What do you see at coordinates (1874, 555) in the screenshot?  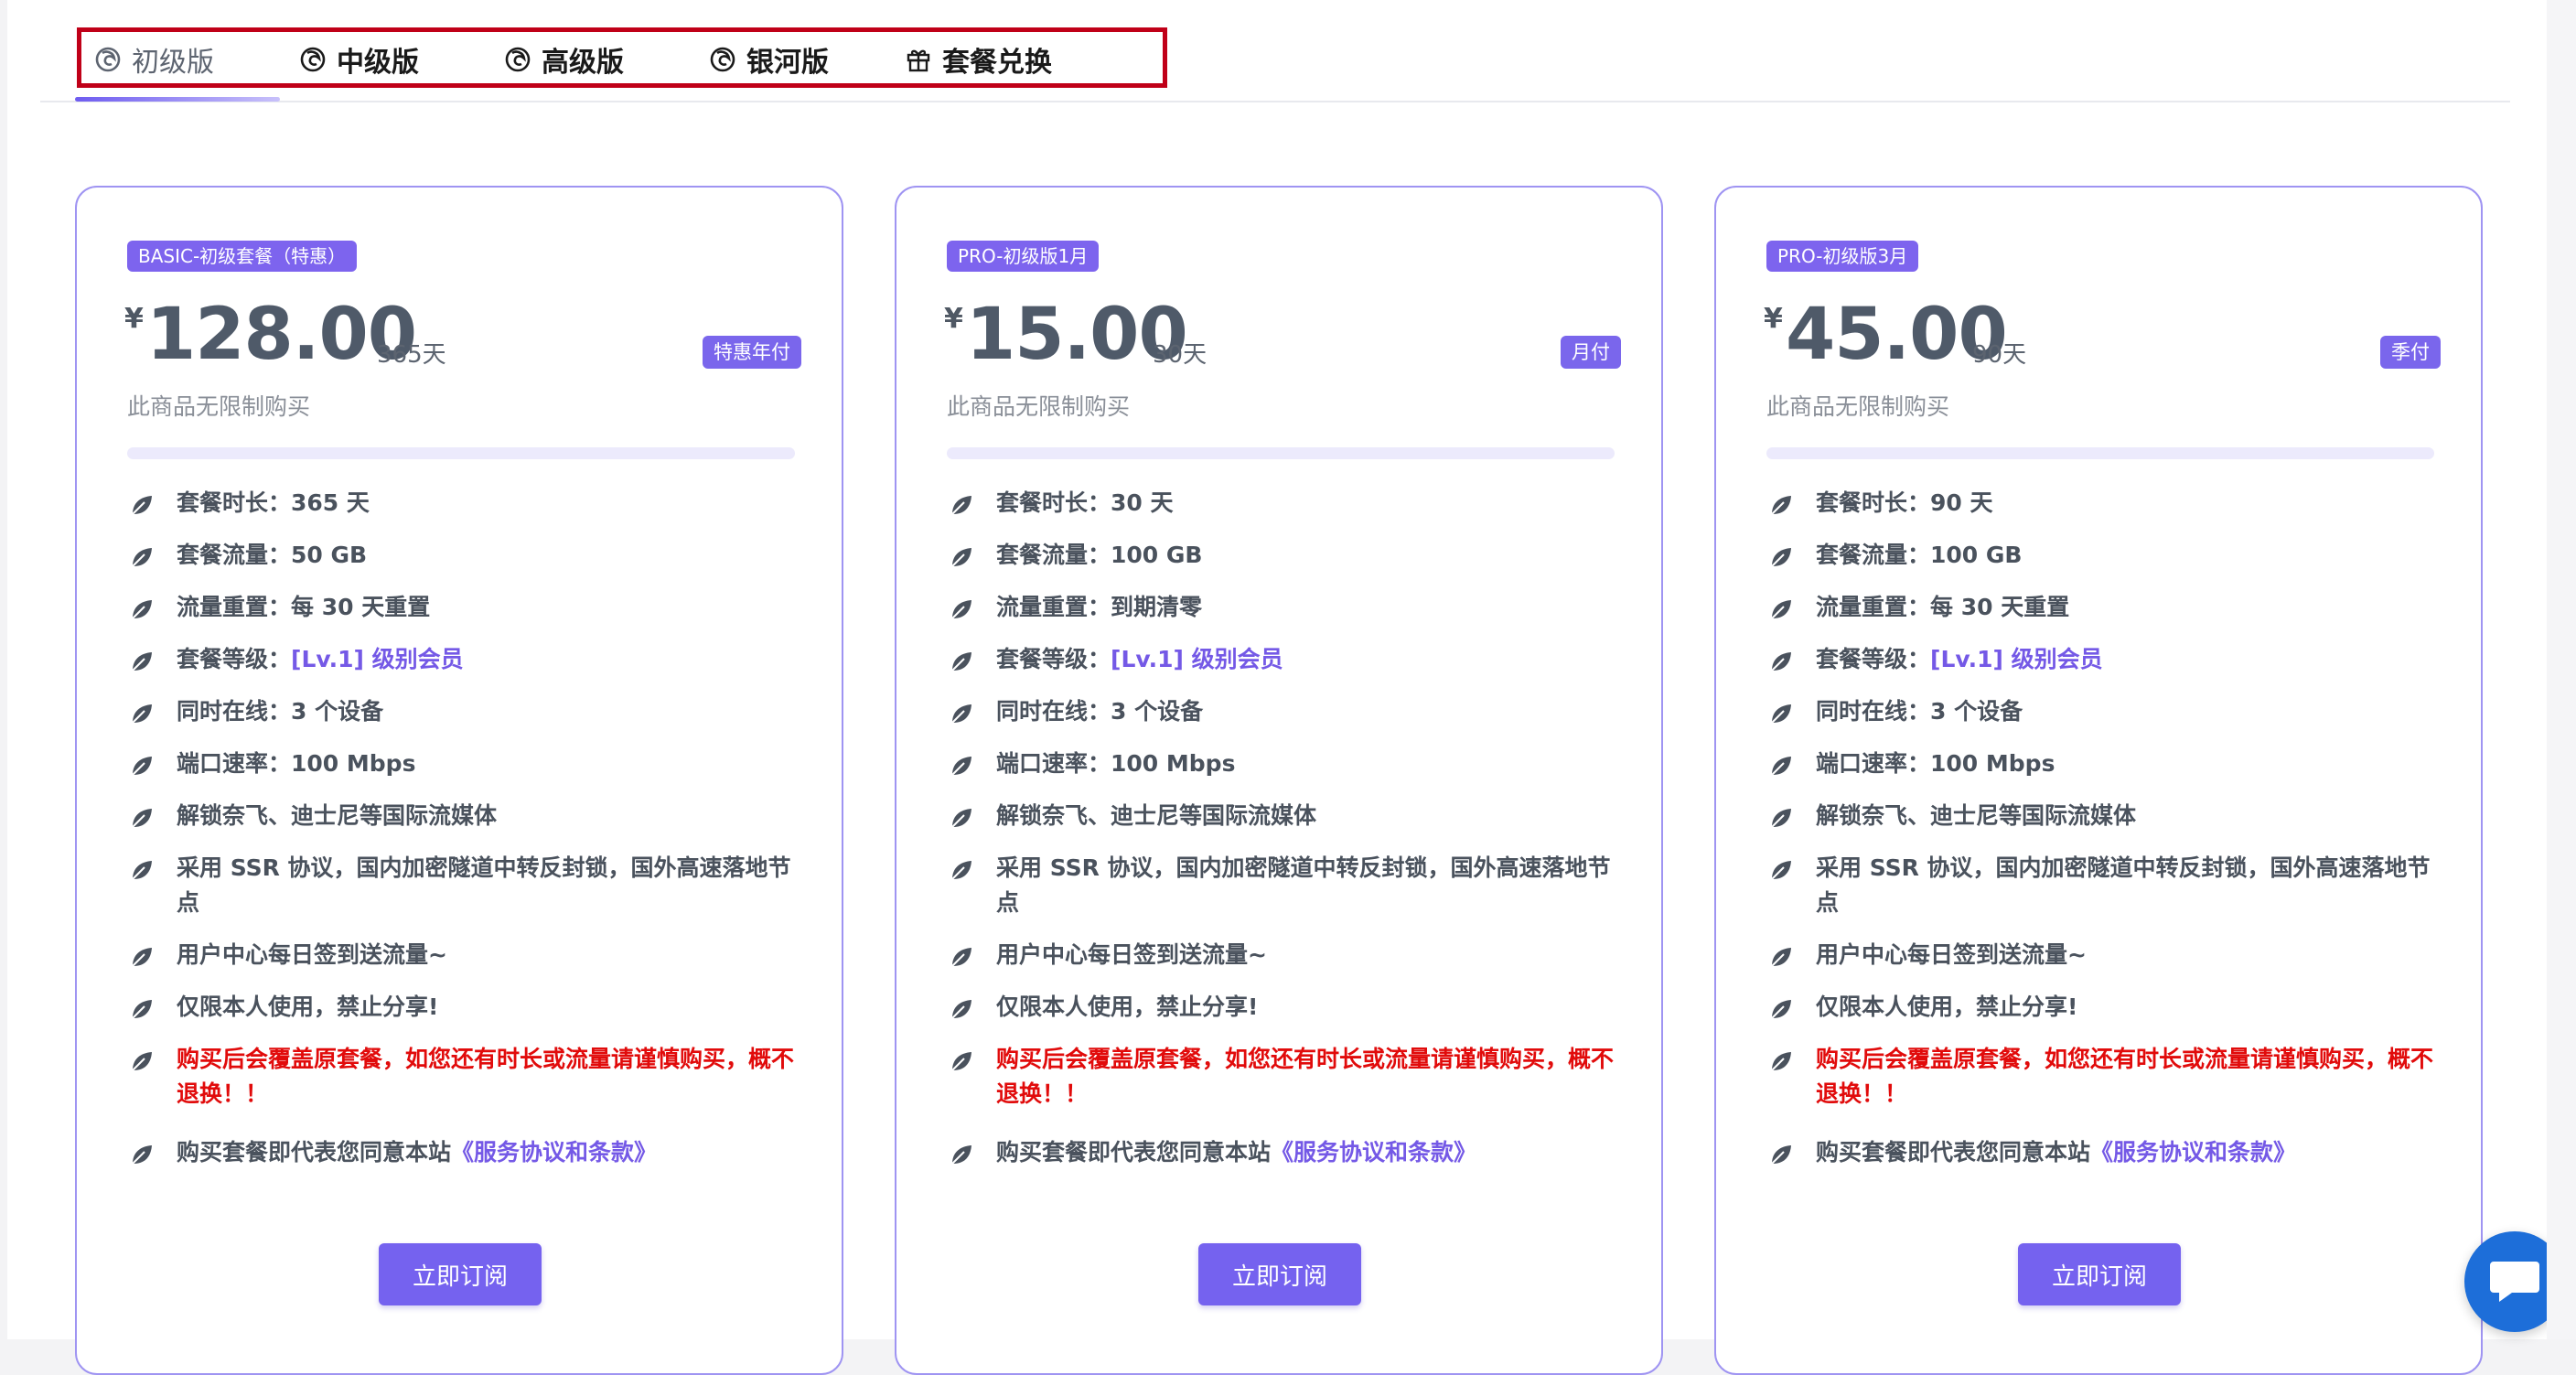 I see `feature-label: 套餐流量：` at bounding box center [1874, 555].